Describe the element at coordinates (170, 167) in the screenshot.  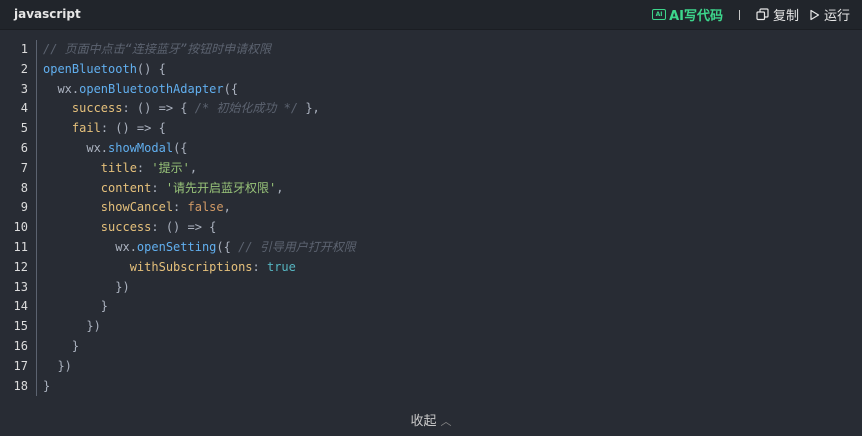
I see `code-token: '提示'` at that location.